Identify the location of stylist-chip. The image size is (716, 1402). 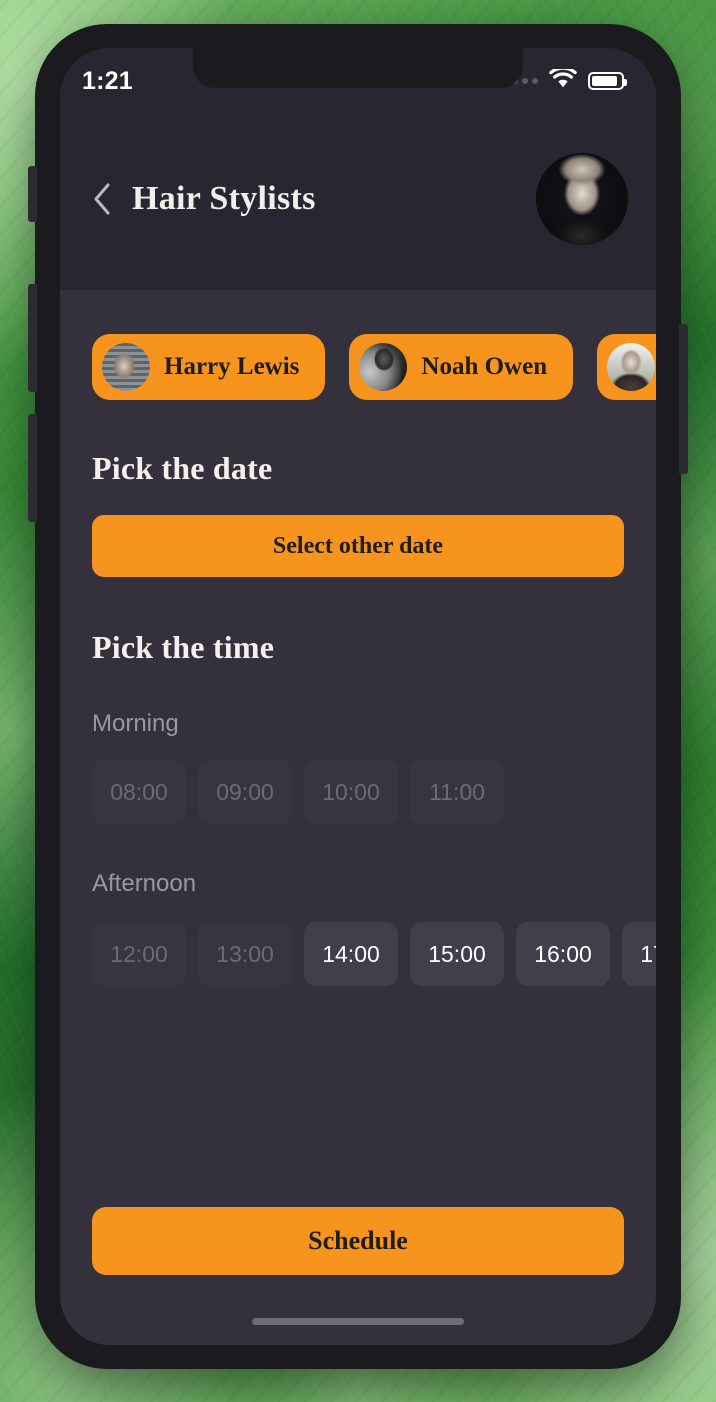
(626, 367).